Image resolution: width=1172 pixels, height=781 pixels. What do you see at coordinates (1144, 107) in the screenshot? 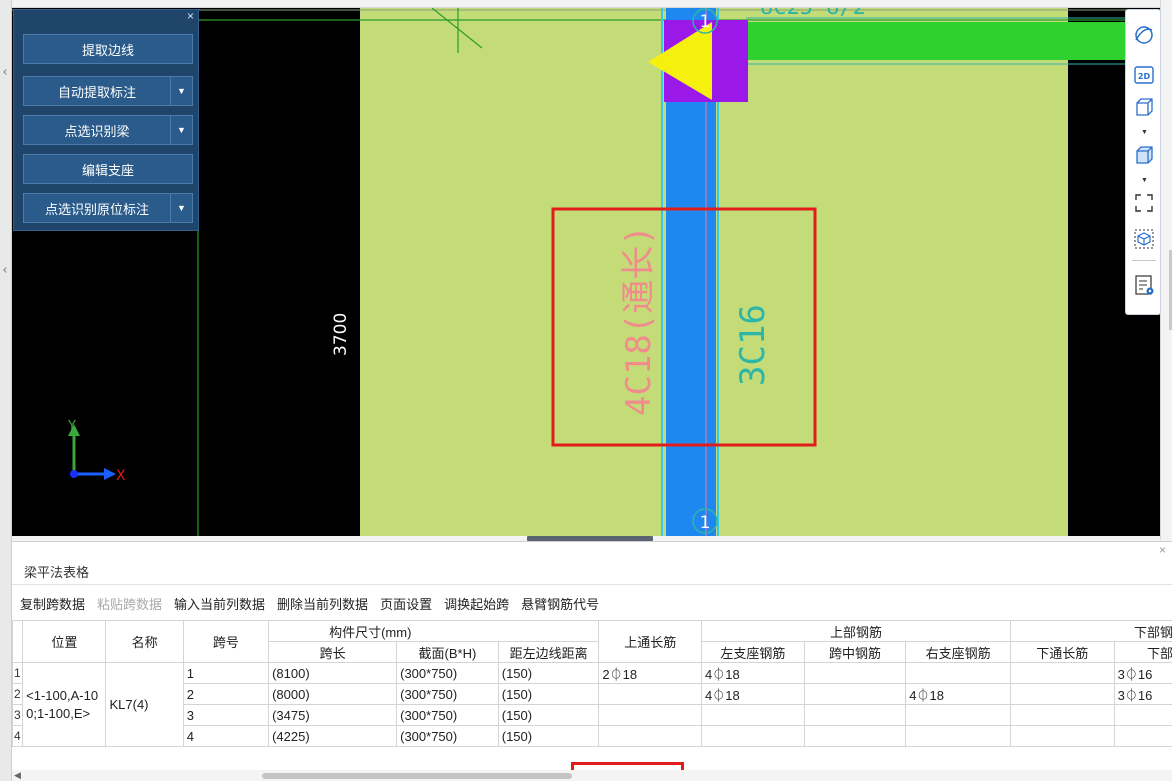
I see `box-view-icon` at bounding box center [1144, 107].